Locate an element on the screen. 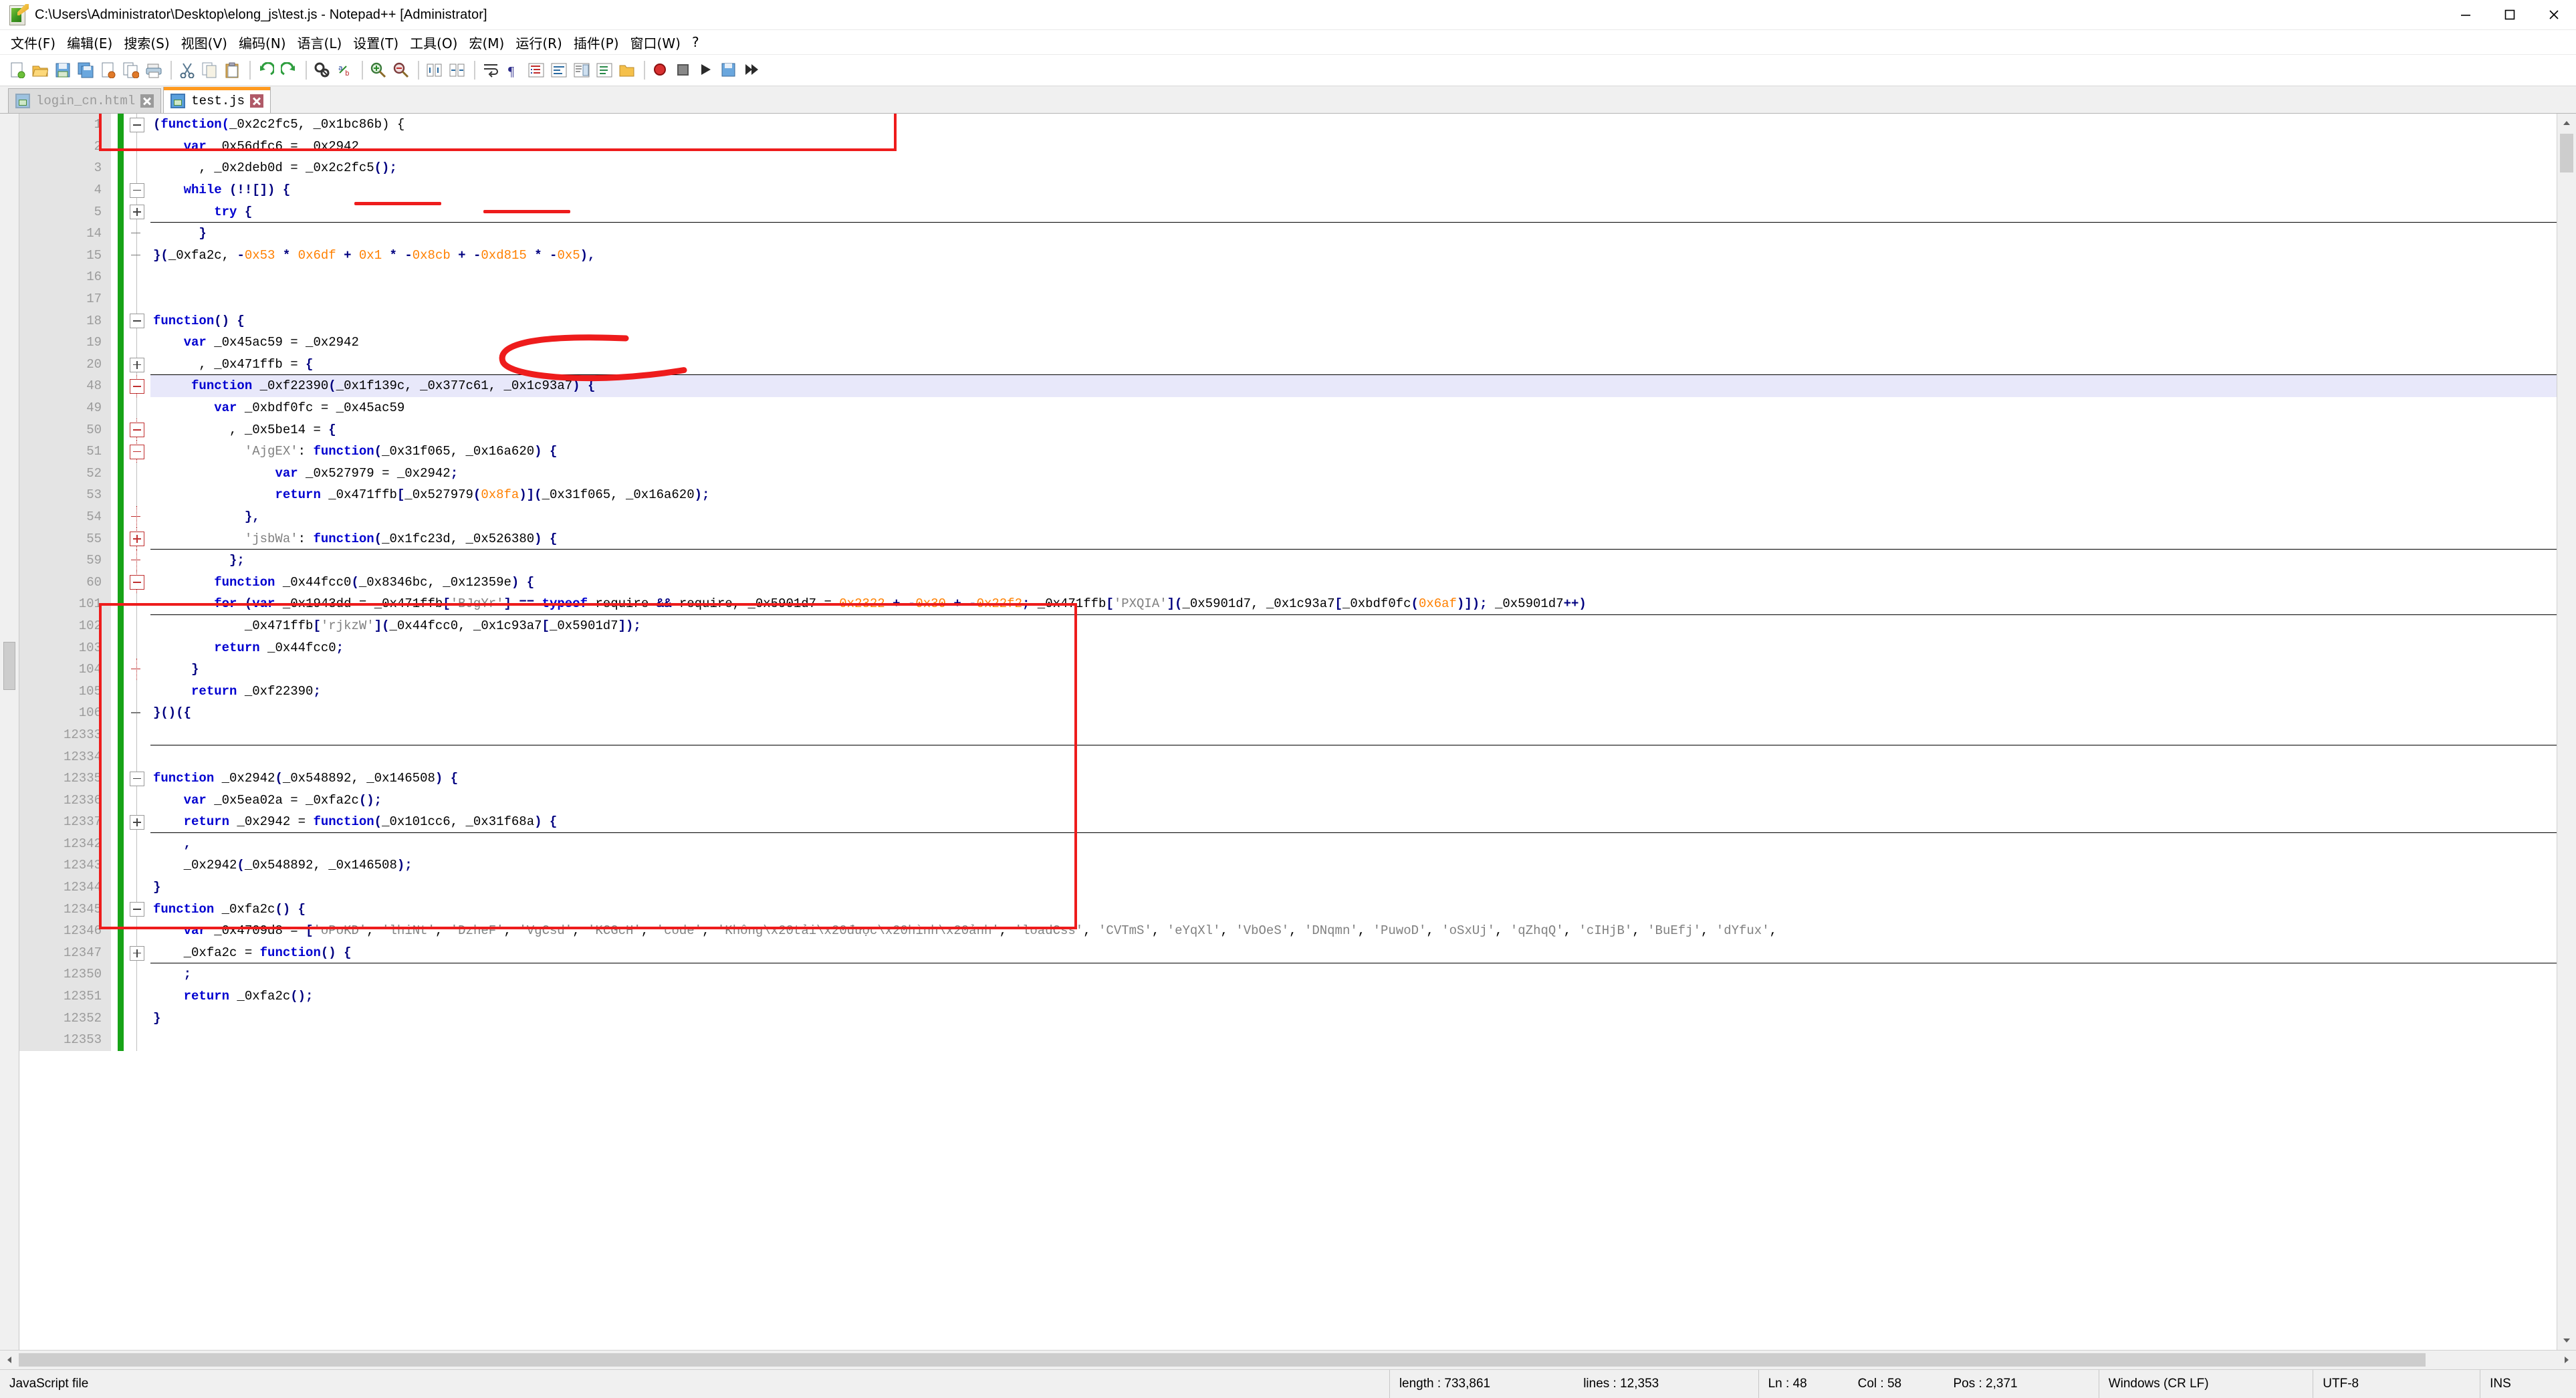 This screenshot has width=2576, height=1398. code-text: var _0x45ac59 = _0x2942 is located at coordinates (254, 342).